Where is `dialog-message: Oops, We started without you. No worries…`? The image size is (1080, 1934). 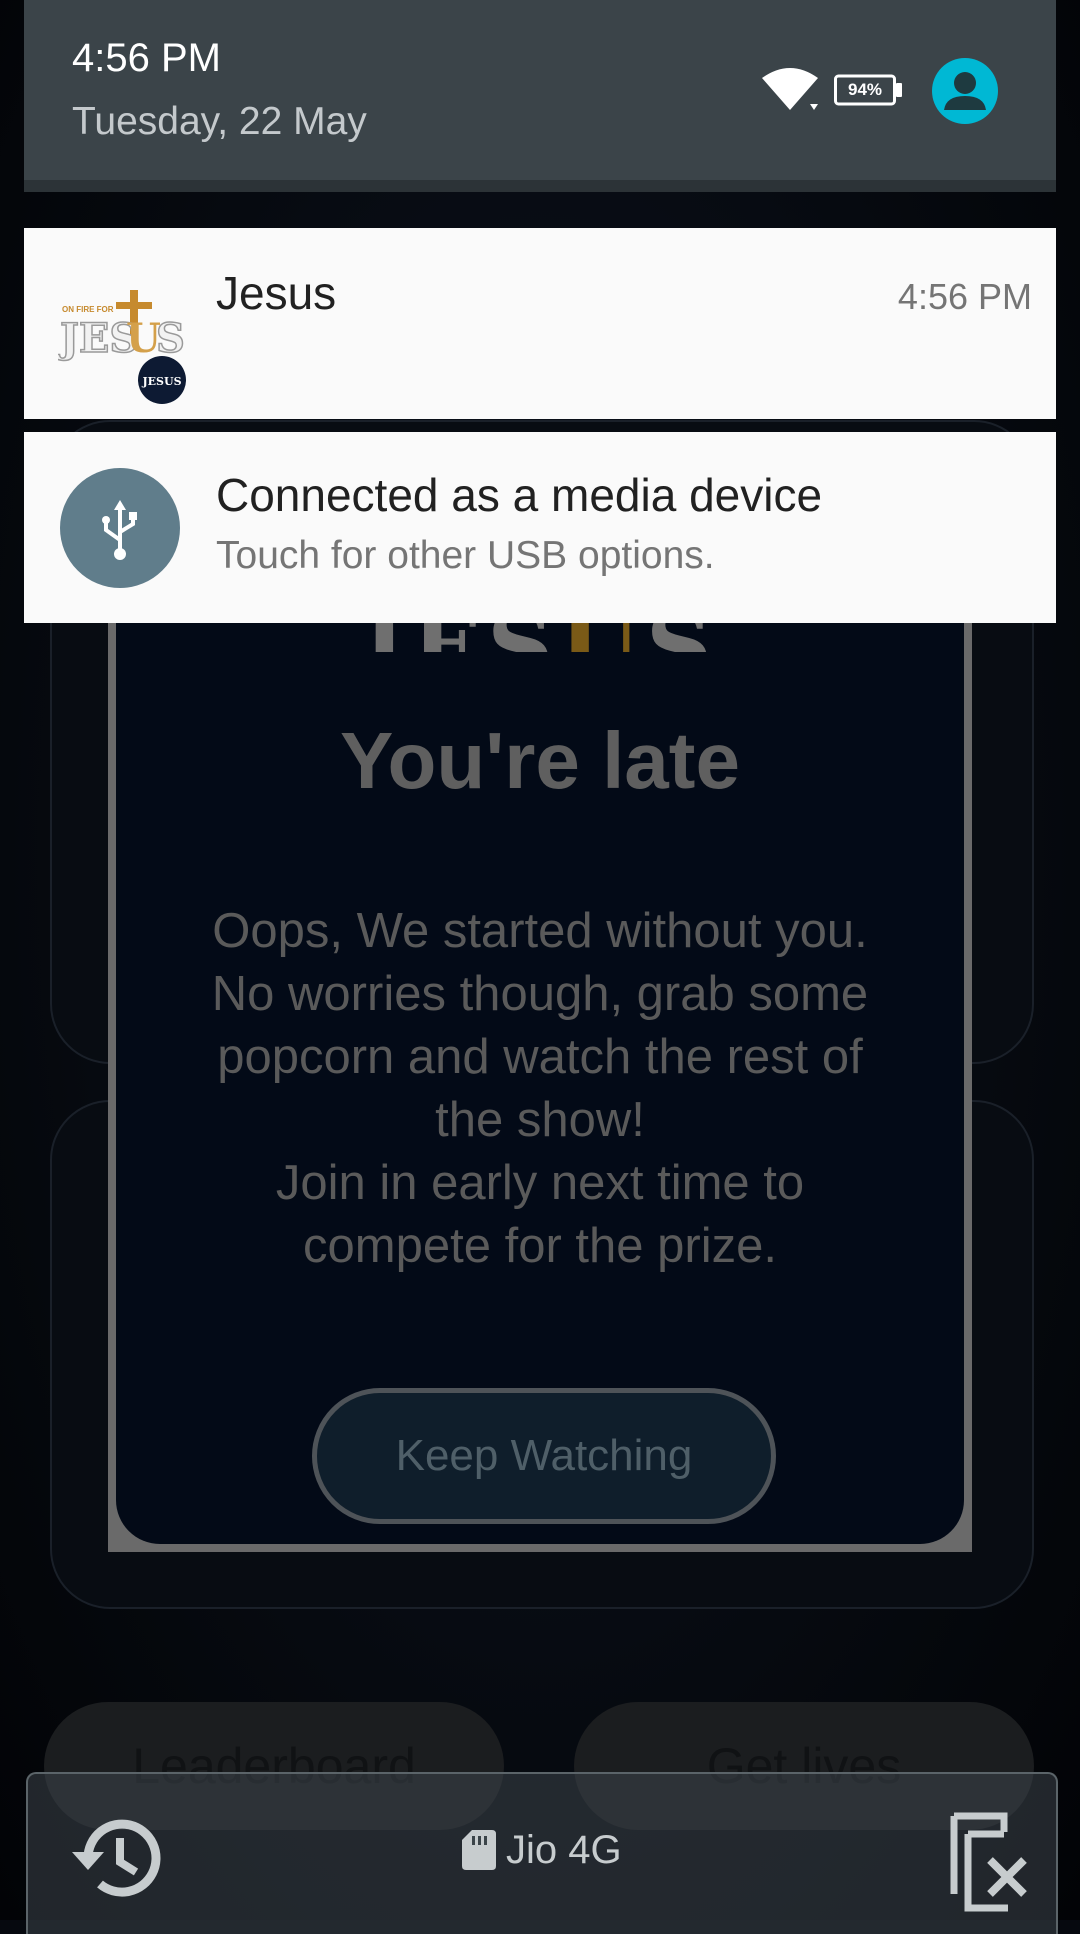 dialog-message: Oops, We started without you. No worries… is located at coordinates (540, 1089).